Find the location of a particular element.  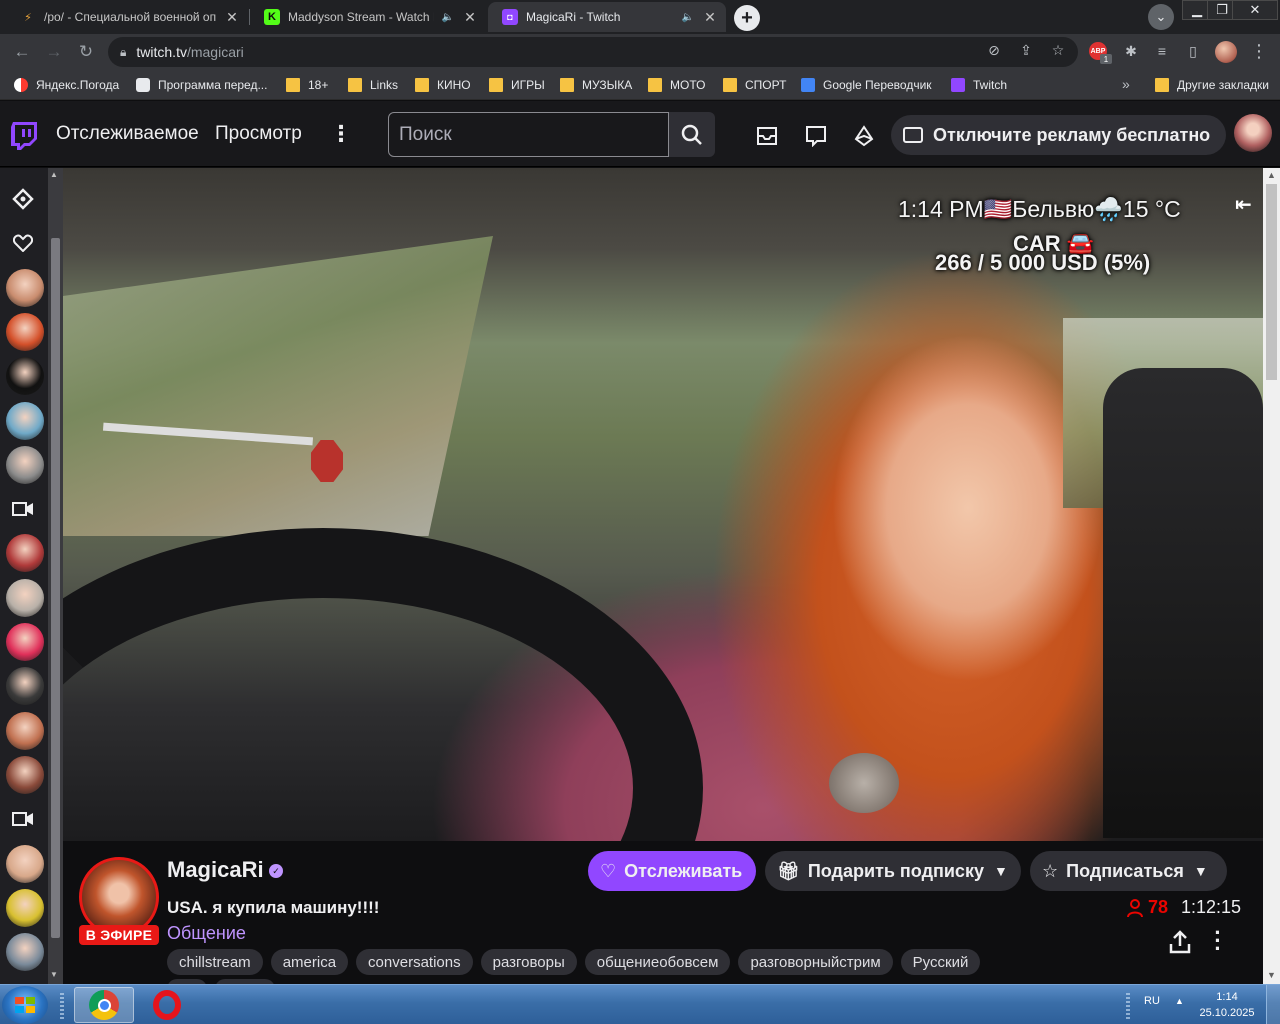

nav-following-link: Отслеживаемое is located at coordinates (127, 134).